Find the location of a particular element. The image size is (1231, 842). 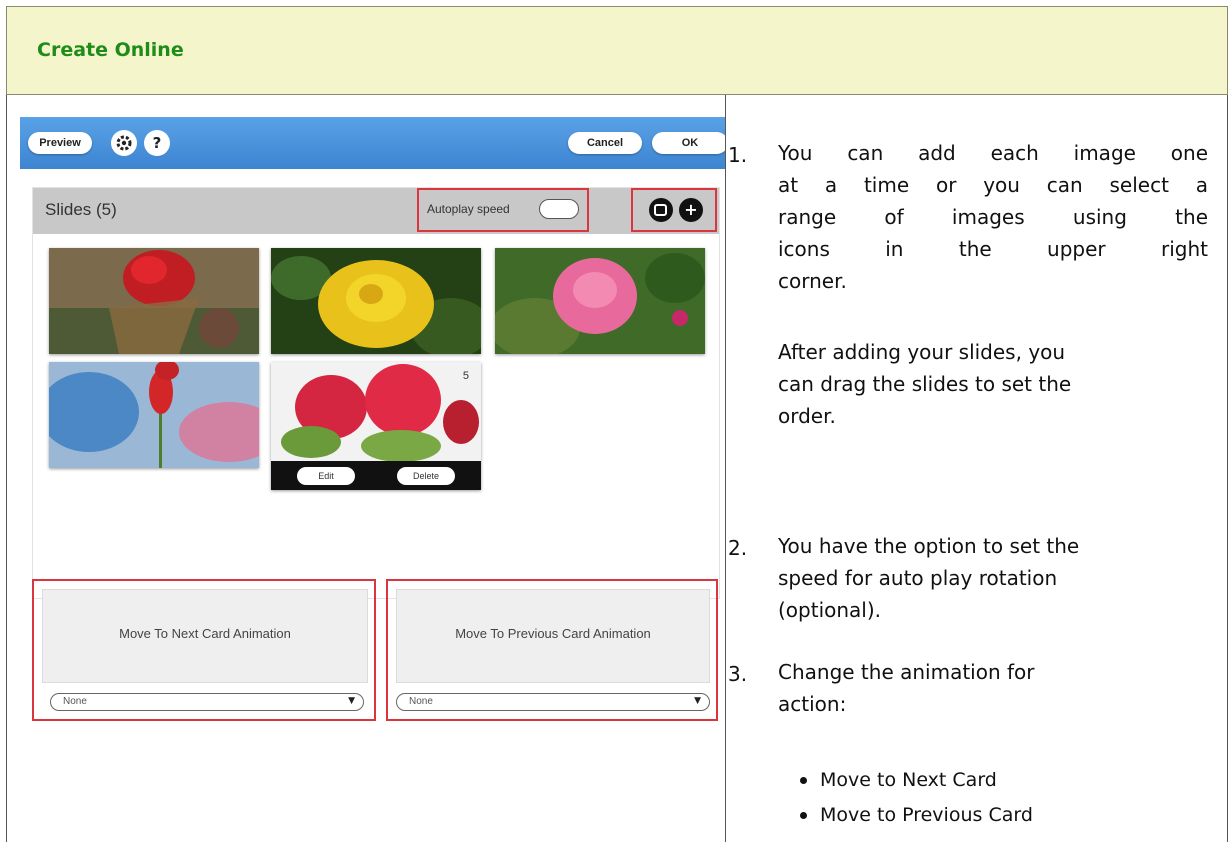

section-title: Create Online is located at coordinates (110, 50).